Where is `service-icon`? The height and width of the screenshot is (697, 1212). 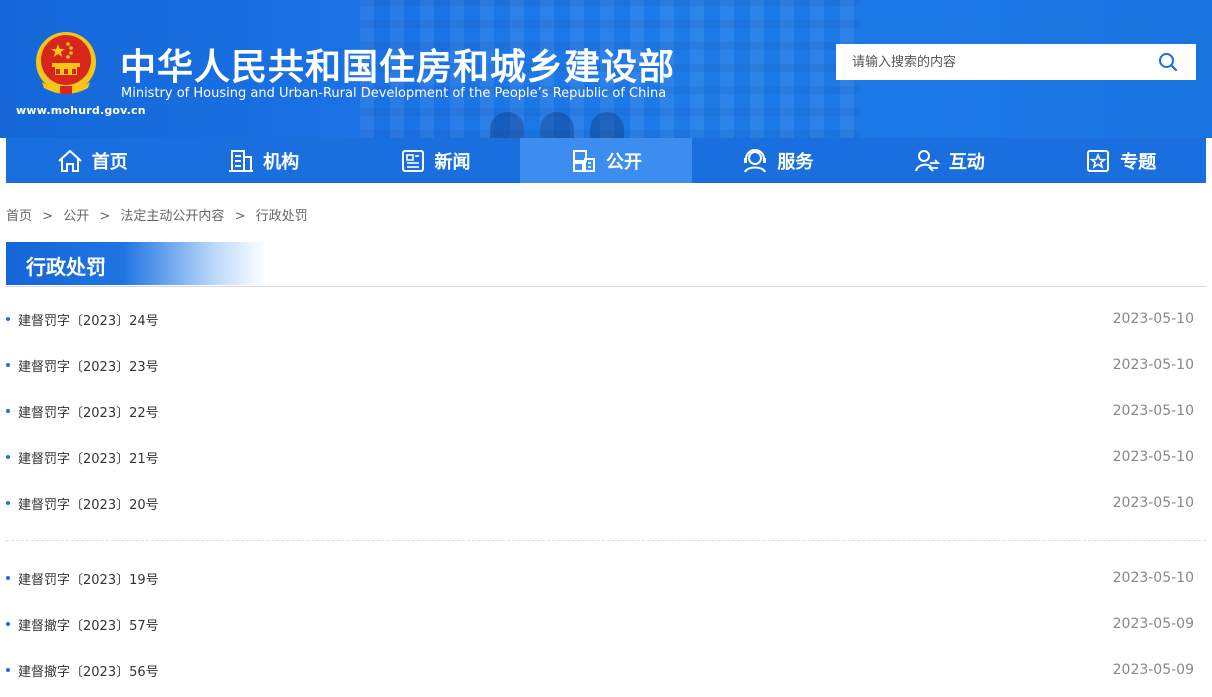 service-icon is located at coordinates (755, 160).